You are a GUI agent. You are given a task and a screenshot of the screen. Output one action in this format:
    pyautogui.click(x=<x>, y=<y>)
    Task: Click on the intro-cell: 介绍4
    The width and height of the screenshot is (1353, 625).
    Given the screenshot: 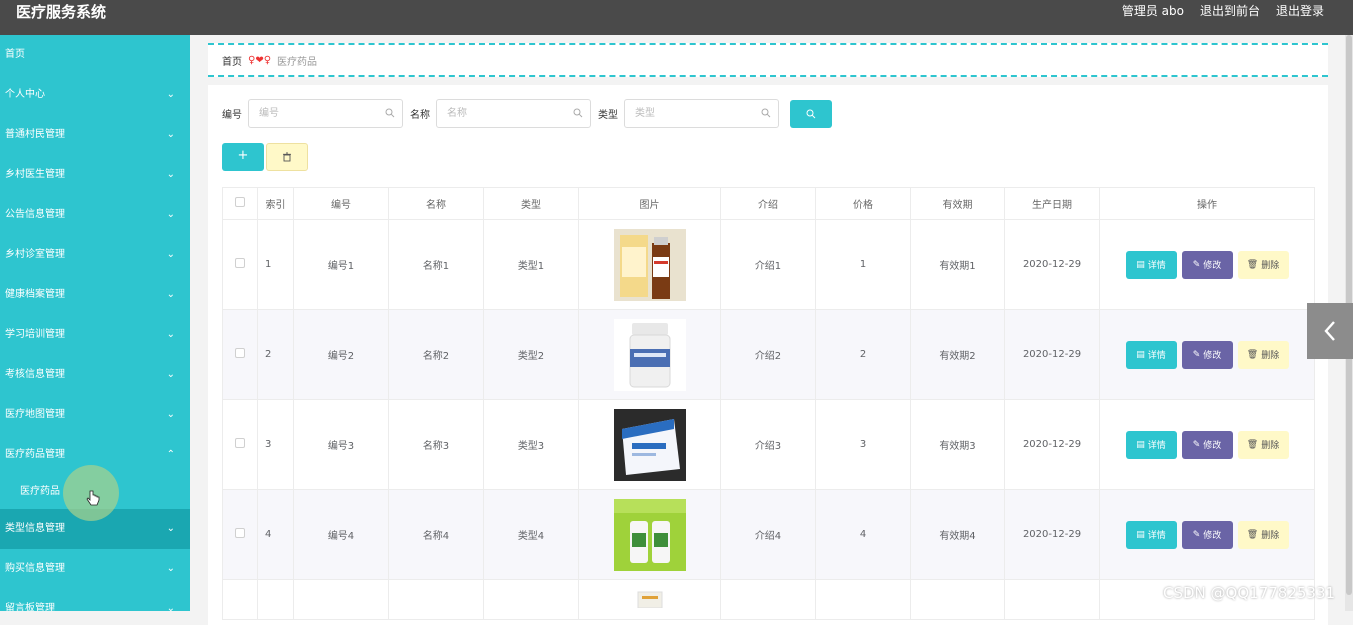 What is the action you would take?
    pyautogui.click(x=768, y=534)
    